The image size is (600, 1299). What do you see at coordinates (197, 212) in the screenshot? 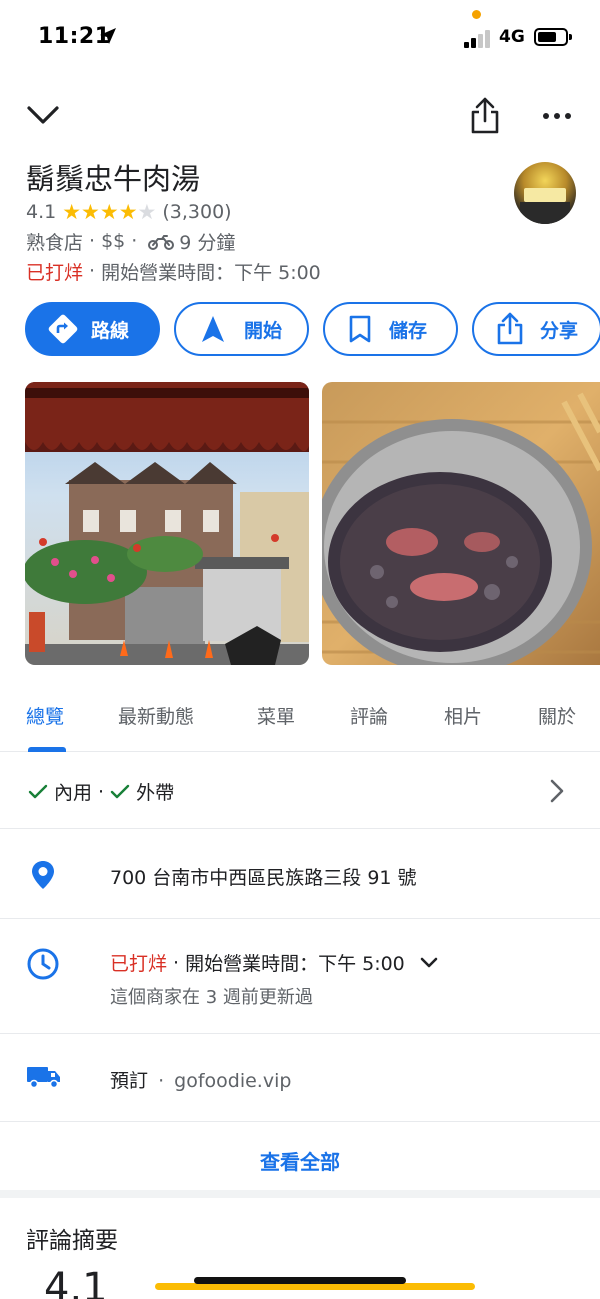
I see `review-count: (3,300)` at bounding box center [197, 212].